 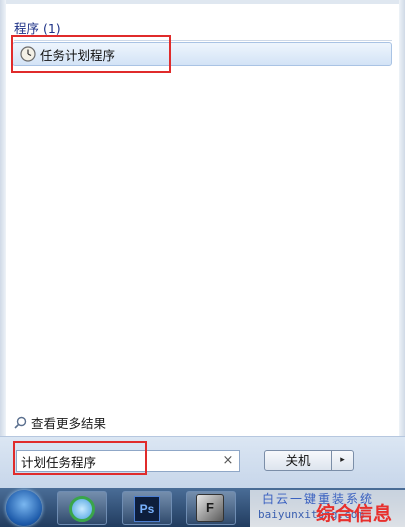 I want to click on menu-frame-right, so click(x=402, y=244).